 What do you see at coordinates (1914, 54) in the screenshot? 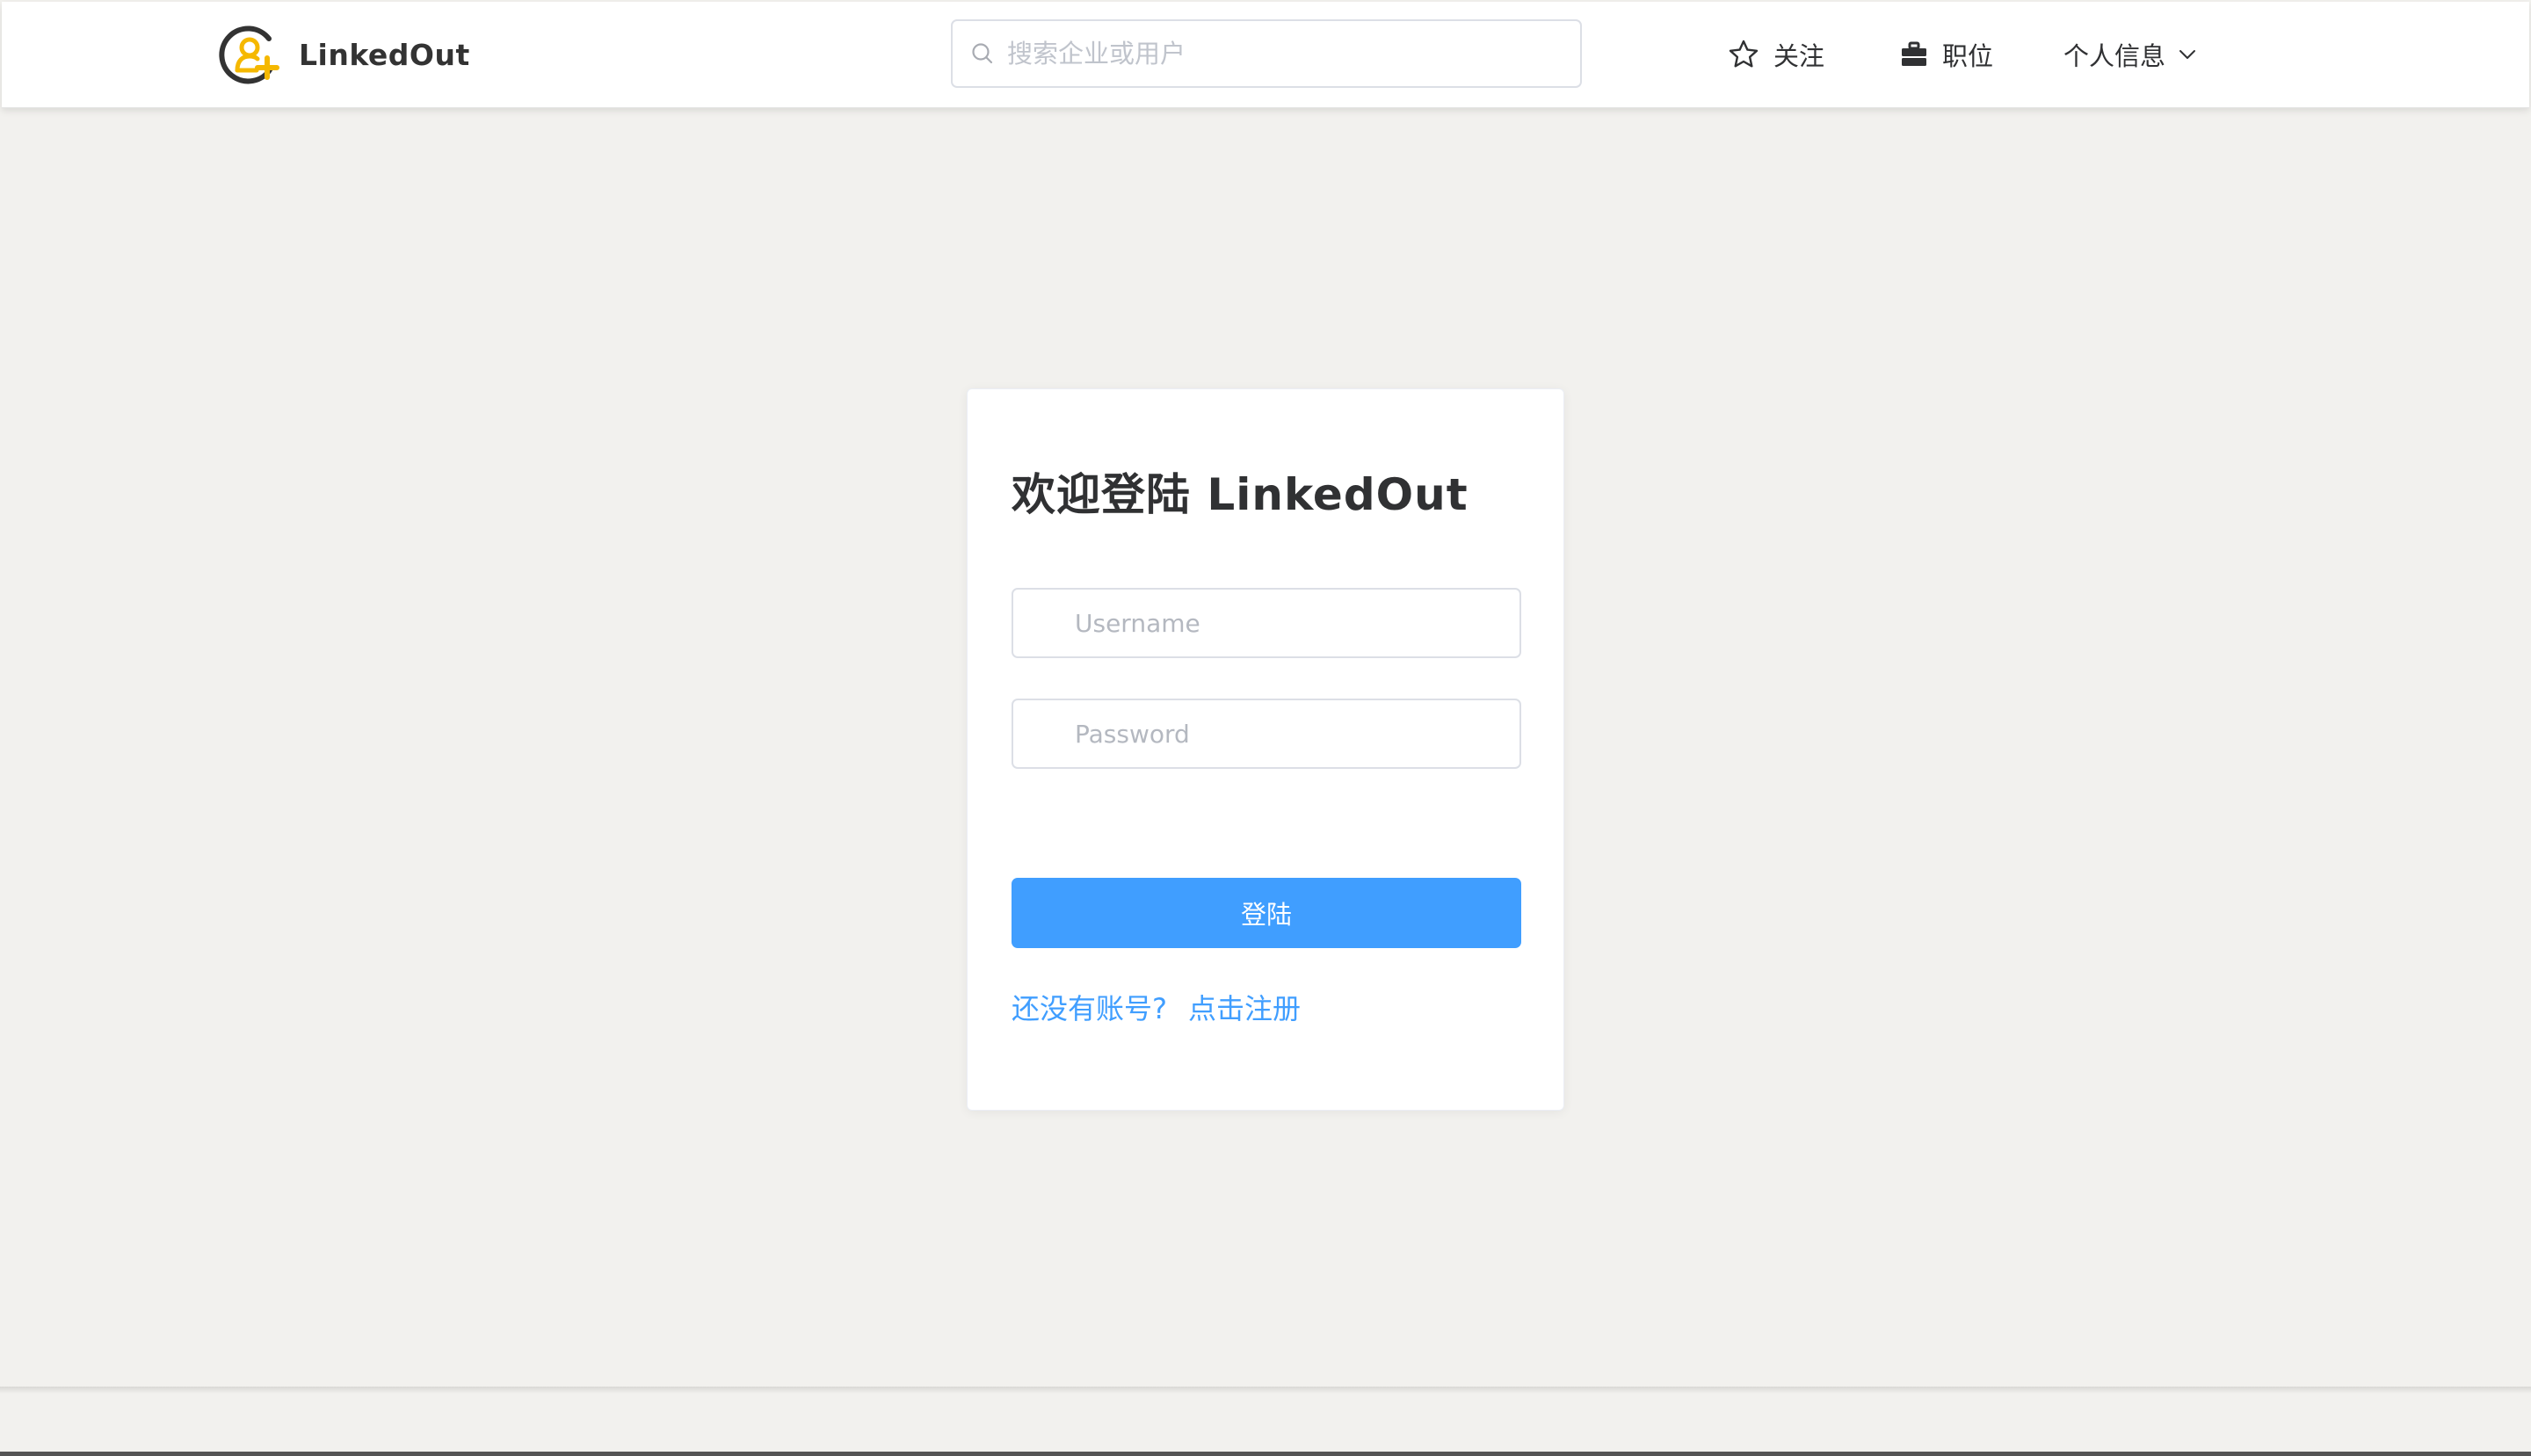
I see `briefcase-icon` at bounding box center [1914, 54].